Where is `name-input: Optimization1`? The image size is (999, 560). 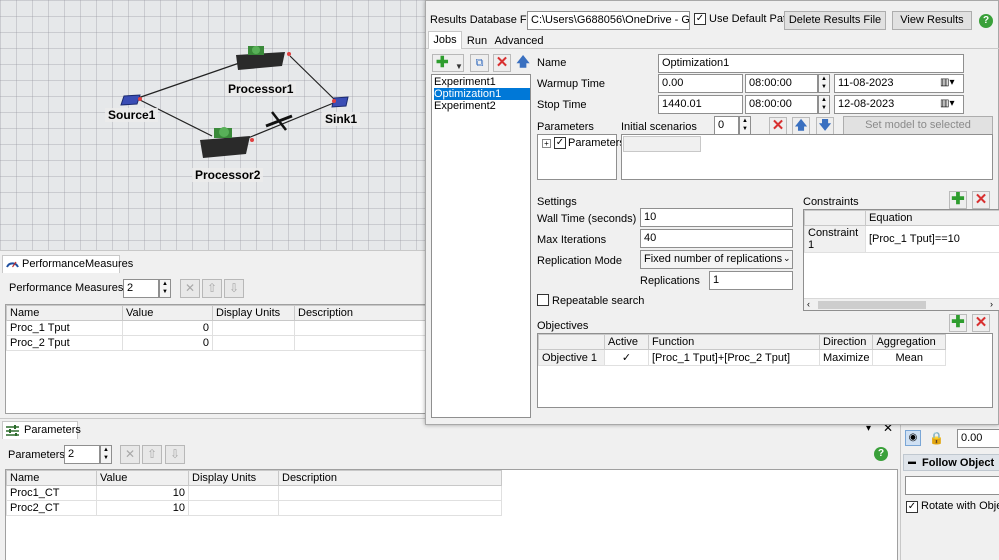
name-input: Optimization1 is located at coordinates (811, 63).